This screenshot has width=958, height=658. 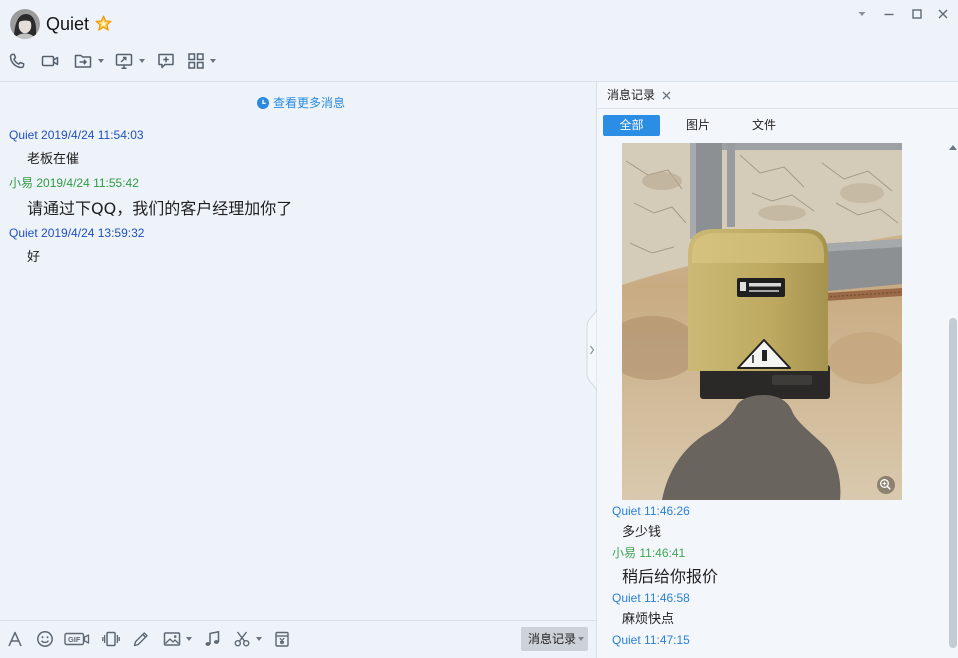 I want to click on message-time: 11:47:15, so click(x=667, y=640).